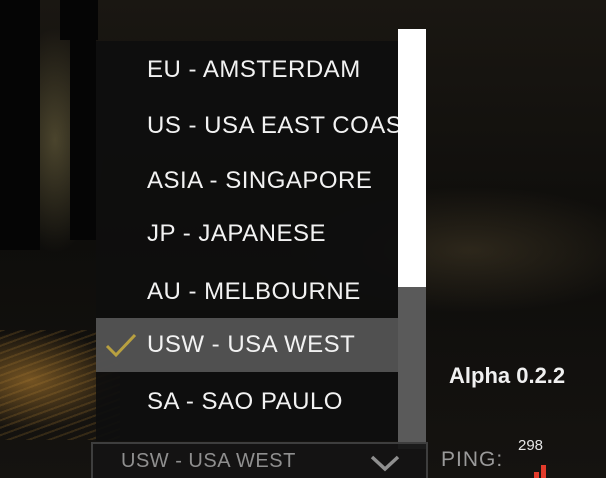 The image size is (606, 478). I want to click on menu-item-usw-selected: USW - USA WEST, so click(247, 345).